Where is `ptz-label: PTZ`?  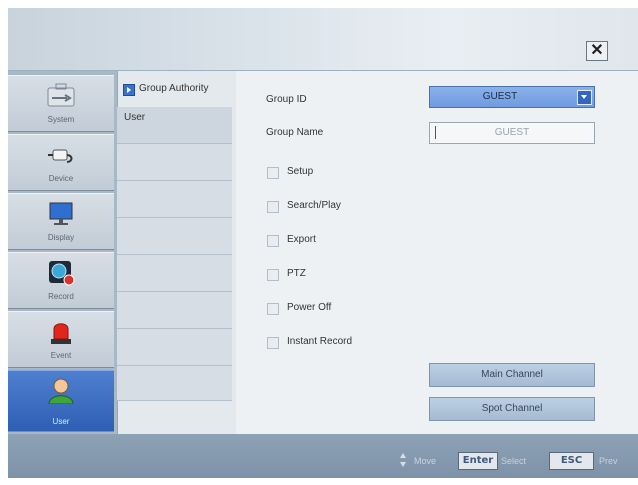 ptz-label: PTZ is located at coordinates (296, 273).